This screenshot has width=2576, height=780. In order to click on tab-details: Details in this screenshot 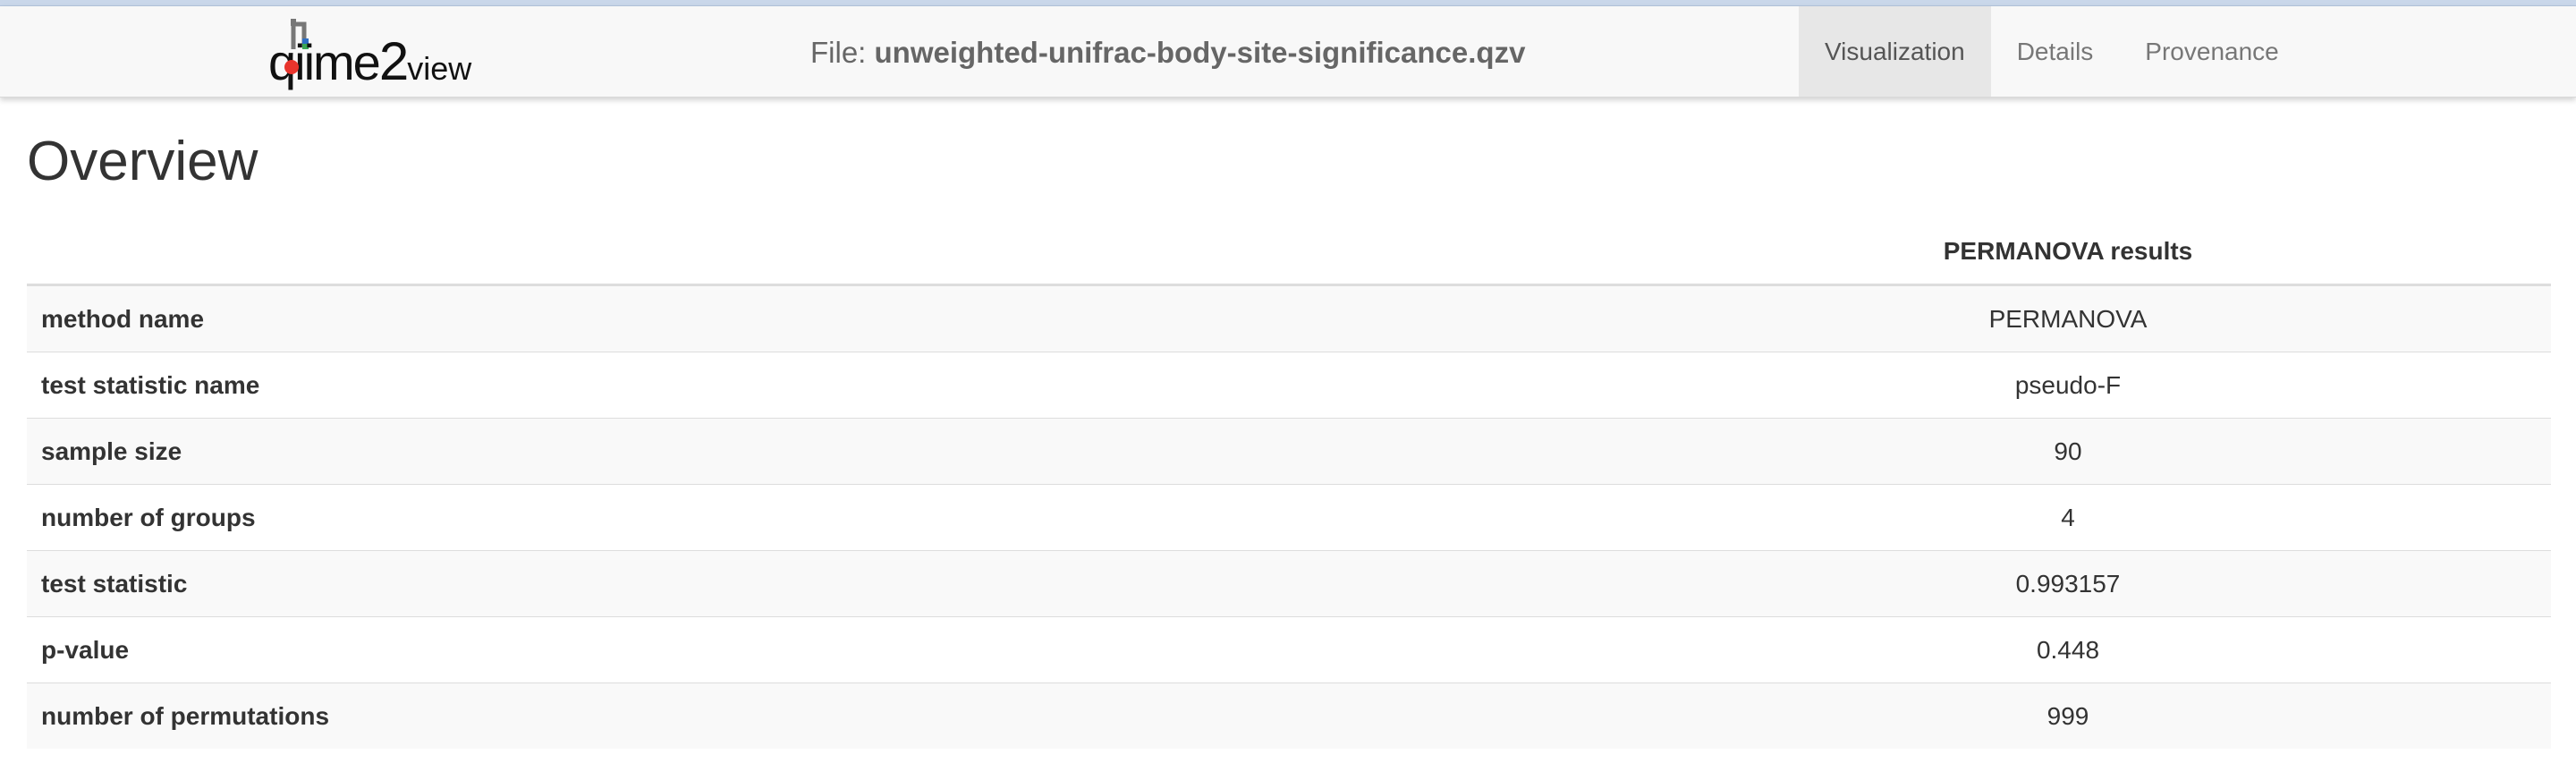, I will do `click(2055, 51)`.